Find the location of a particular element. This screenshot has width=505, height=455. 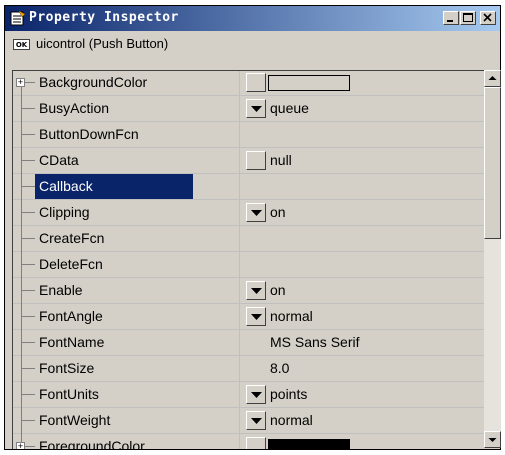

push-button-icon: OK is located at coordinates (21, 44).